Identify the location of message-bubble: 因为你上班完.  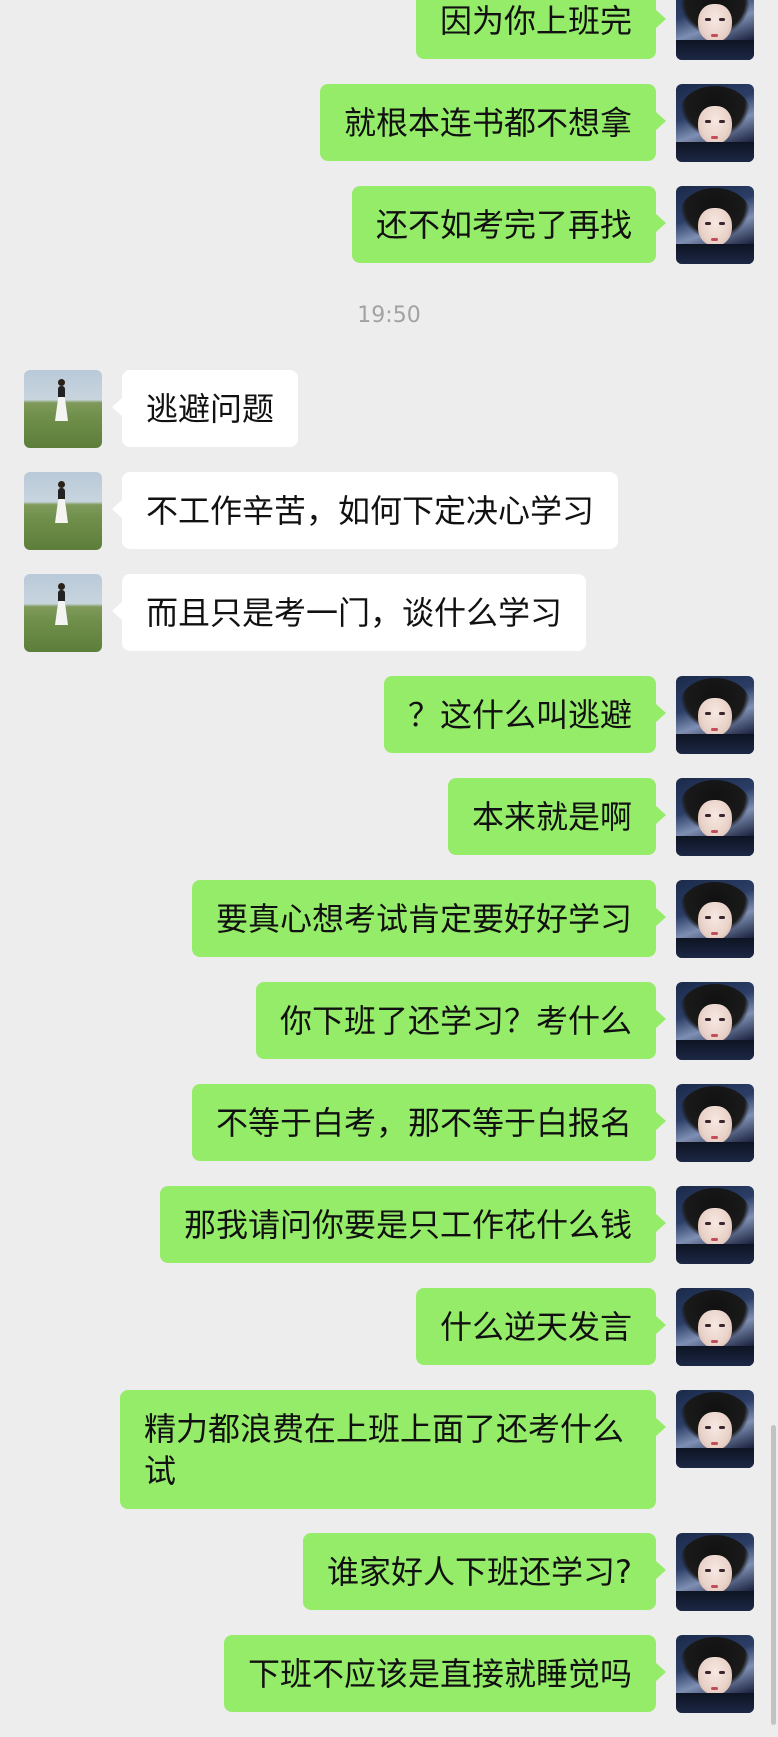
(541, 29).